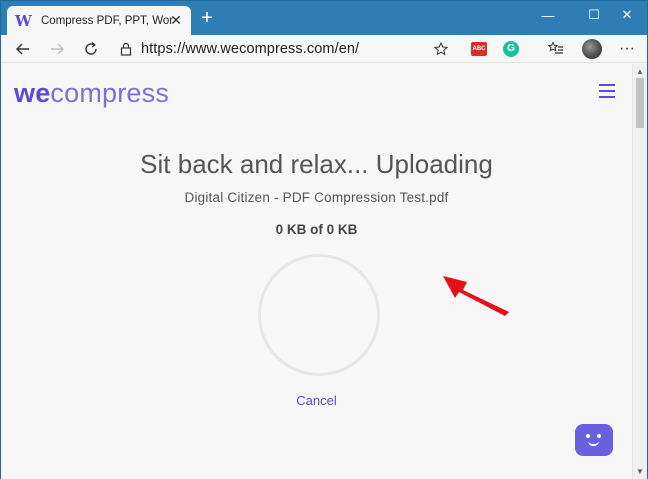  Describe the element at coordinates (592, 49) in the screenshot. I see `profile-avatar` at that location.